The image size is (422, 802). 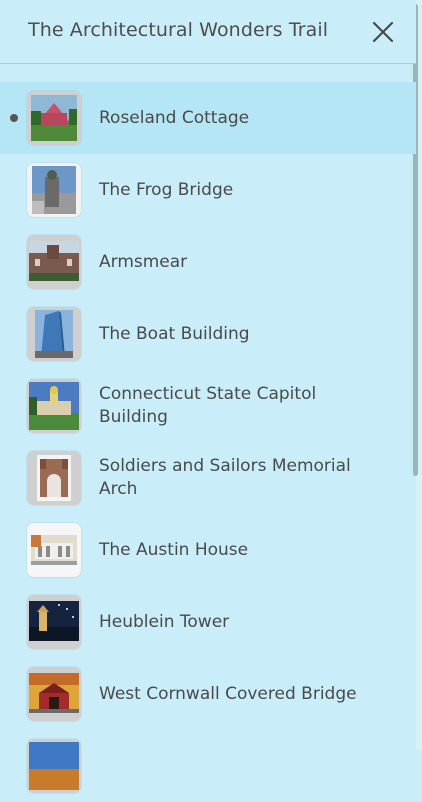 What do you see at coordinates (174, 549) in the screenshot?
I see `stop-name: The Austin House` at bounding box center [174, 549].